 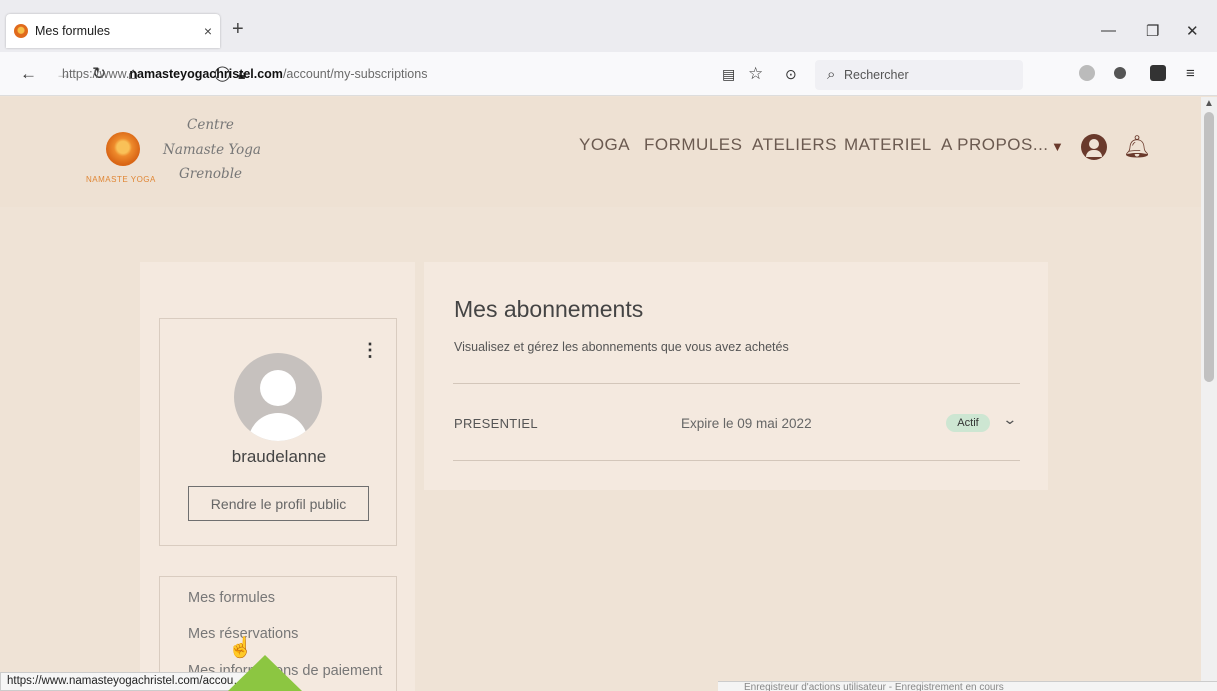 What do you see at coordinates (279, 456) in the screenshot?
I see `profile-username: braudelanne` at bounding box center [279, 456].